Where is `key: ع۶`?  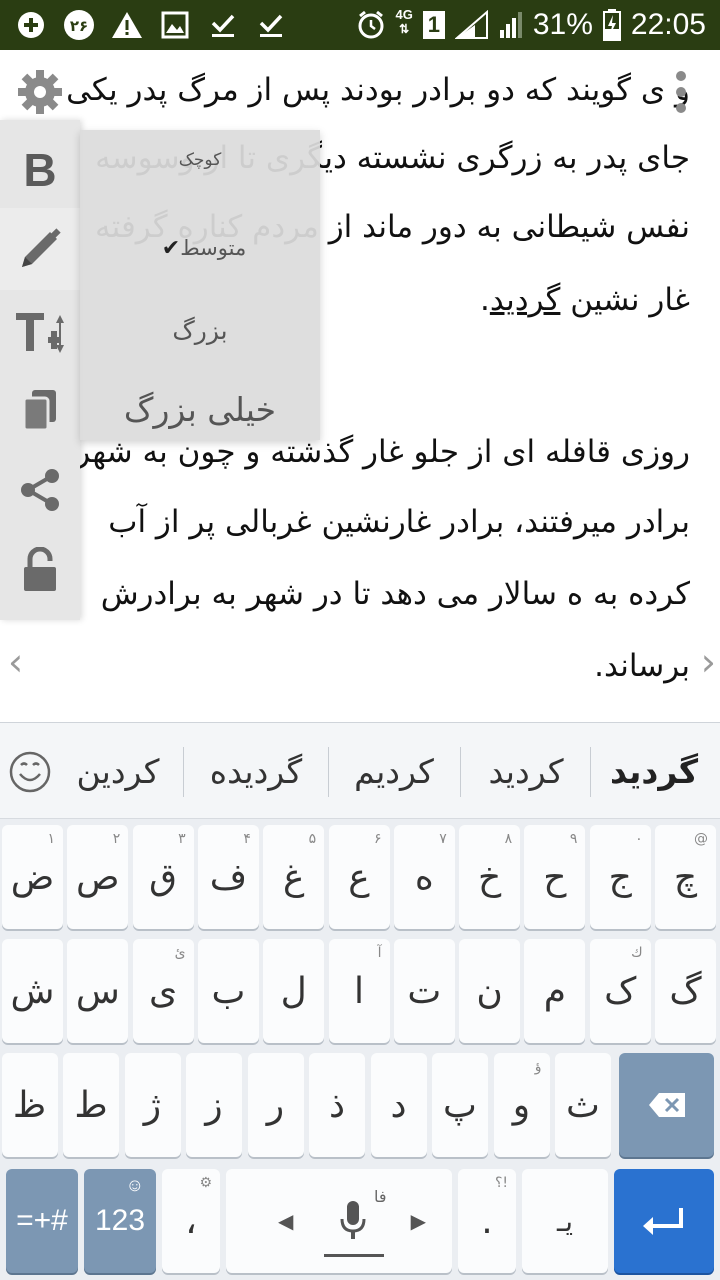 key: ع۶ is located at coordinates (359, 877).